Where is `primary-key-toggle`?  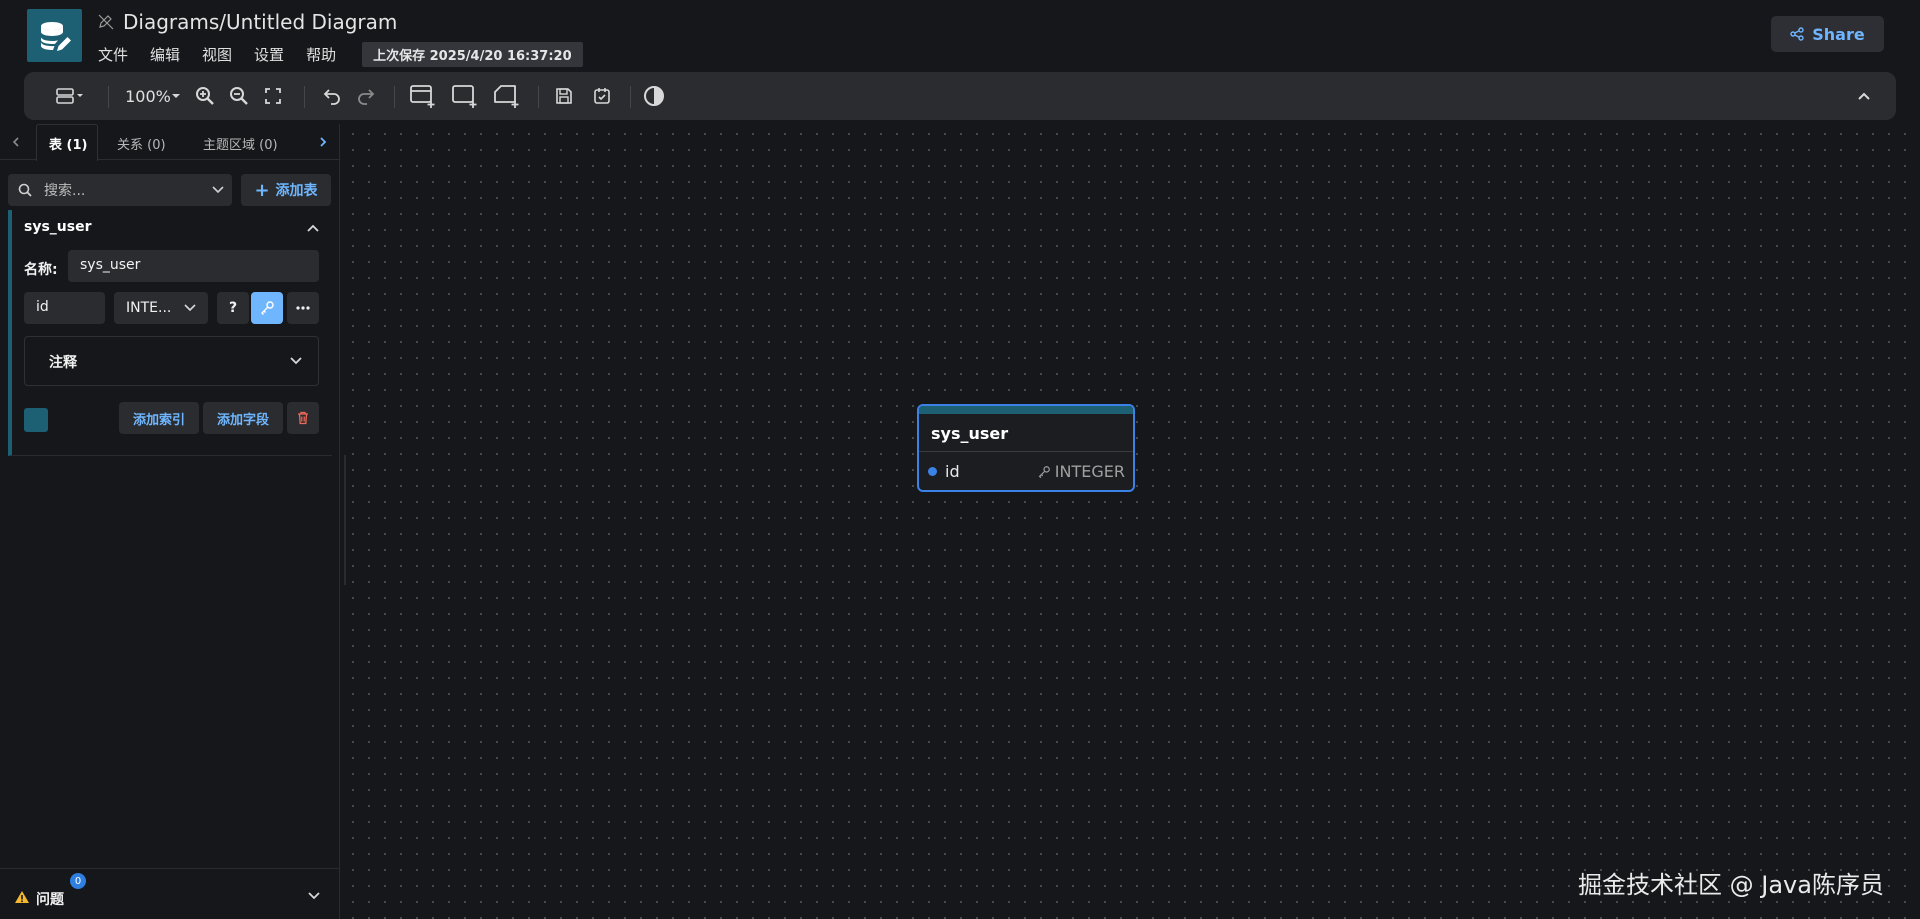 primary-key-toggle is located at coordinates (267, 308).